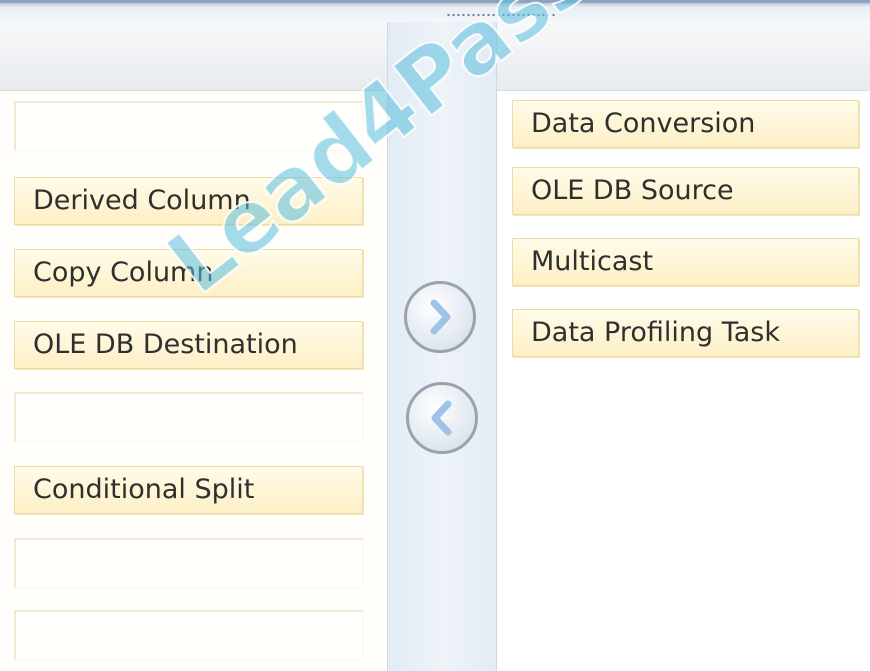 The width and height of the screenshot is (870, 671). What do you see at coordinates (592, 261) in the screenshot?
I see `source-label: Multicast` at bounding box center [592, 261].